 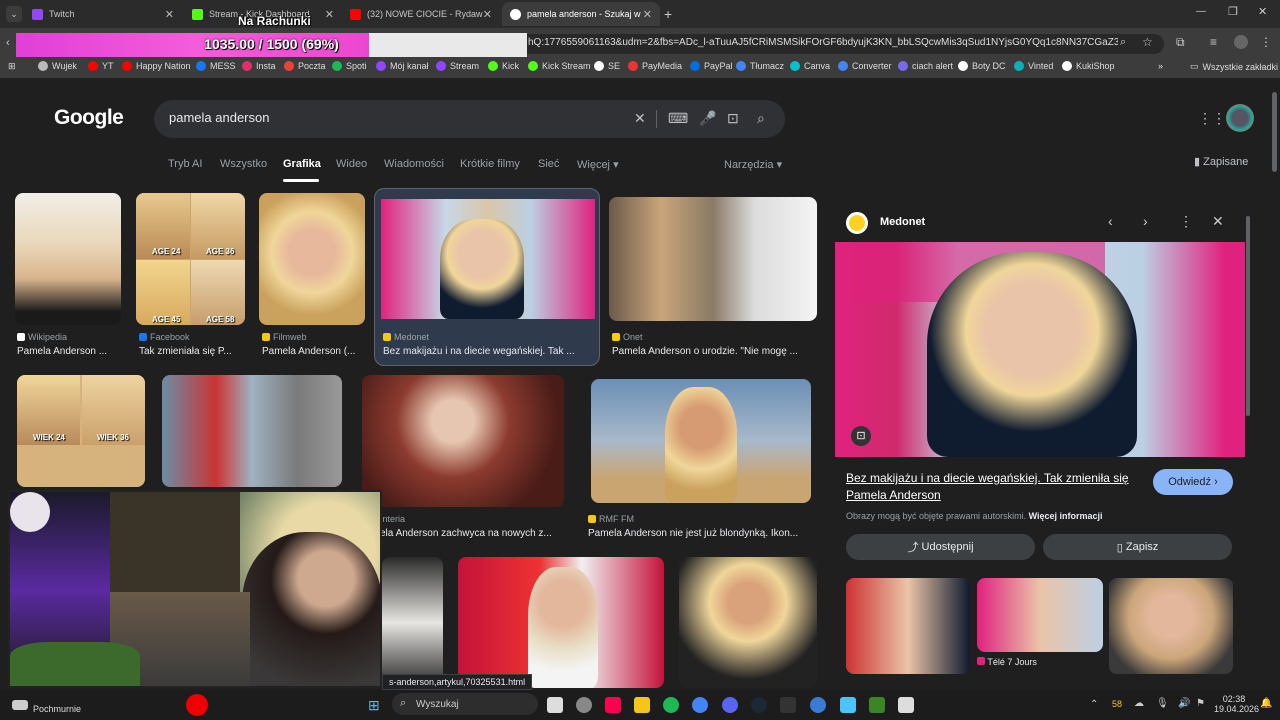 What do you see at coordinates (374, 705) in the screenshot?
I see `start-icon: ⊞` at bounding box center [374, 705].